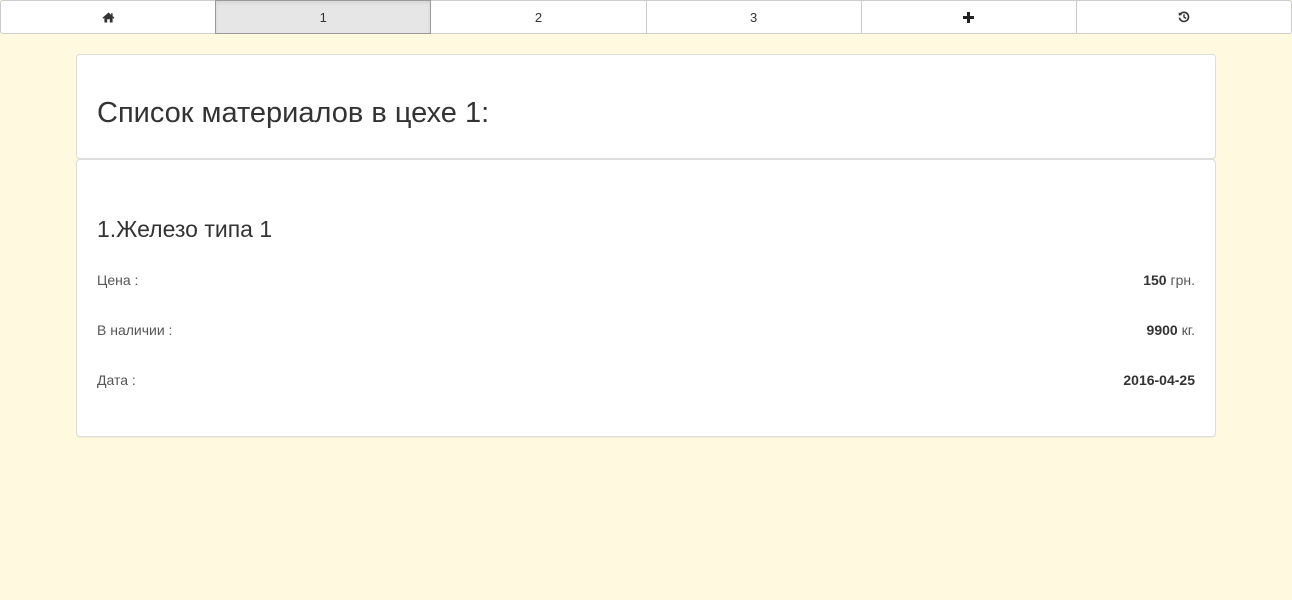 The height and width of the screenshot is (600, 1292). What do you see at coordinates (116, 380) in the screenshot?
I see `date-label: Дата :` at bounding box center [116, 380].